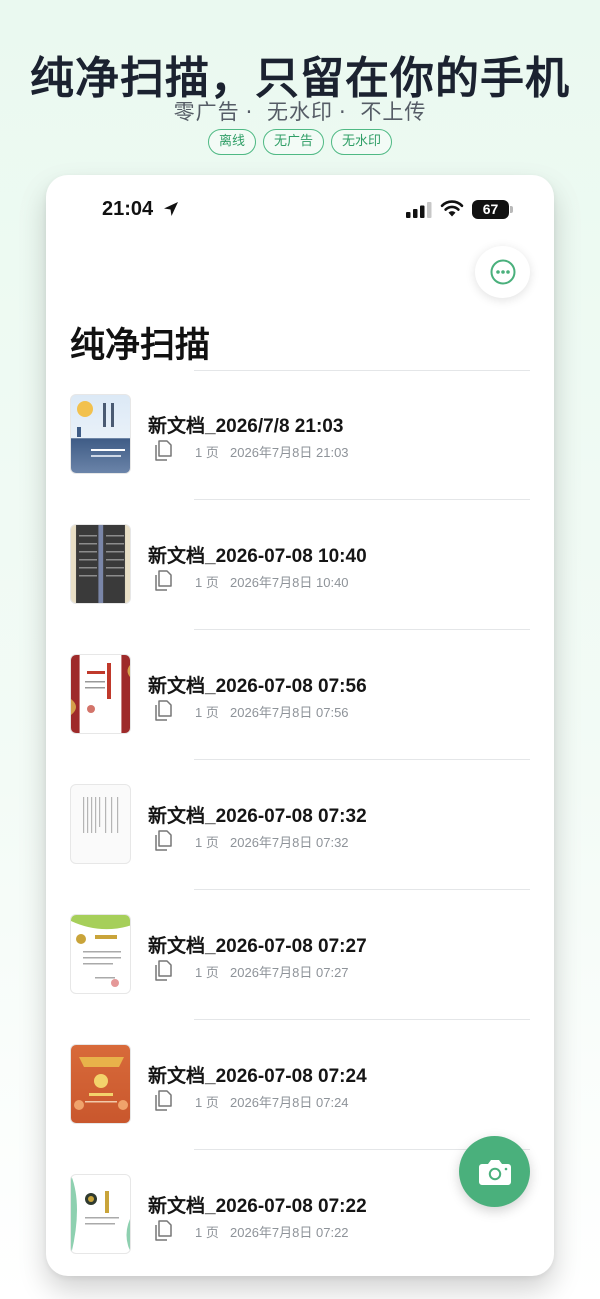  I want to click on promo-subtitle-item: 无水印, so click(300, 112).